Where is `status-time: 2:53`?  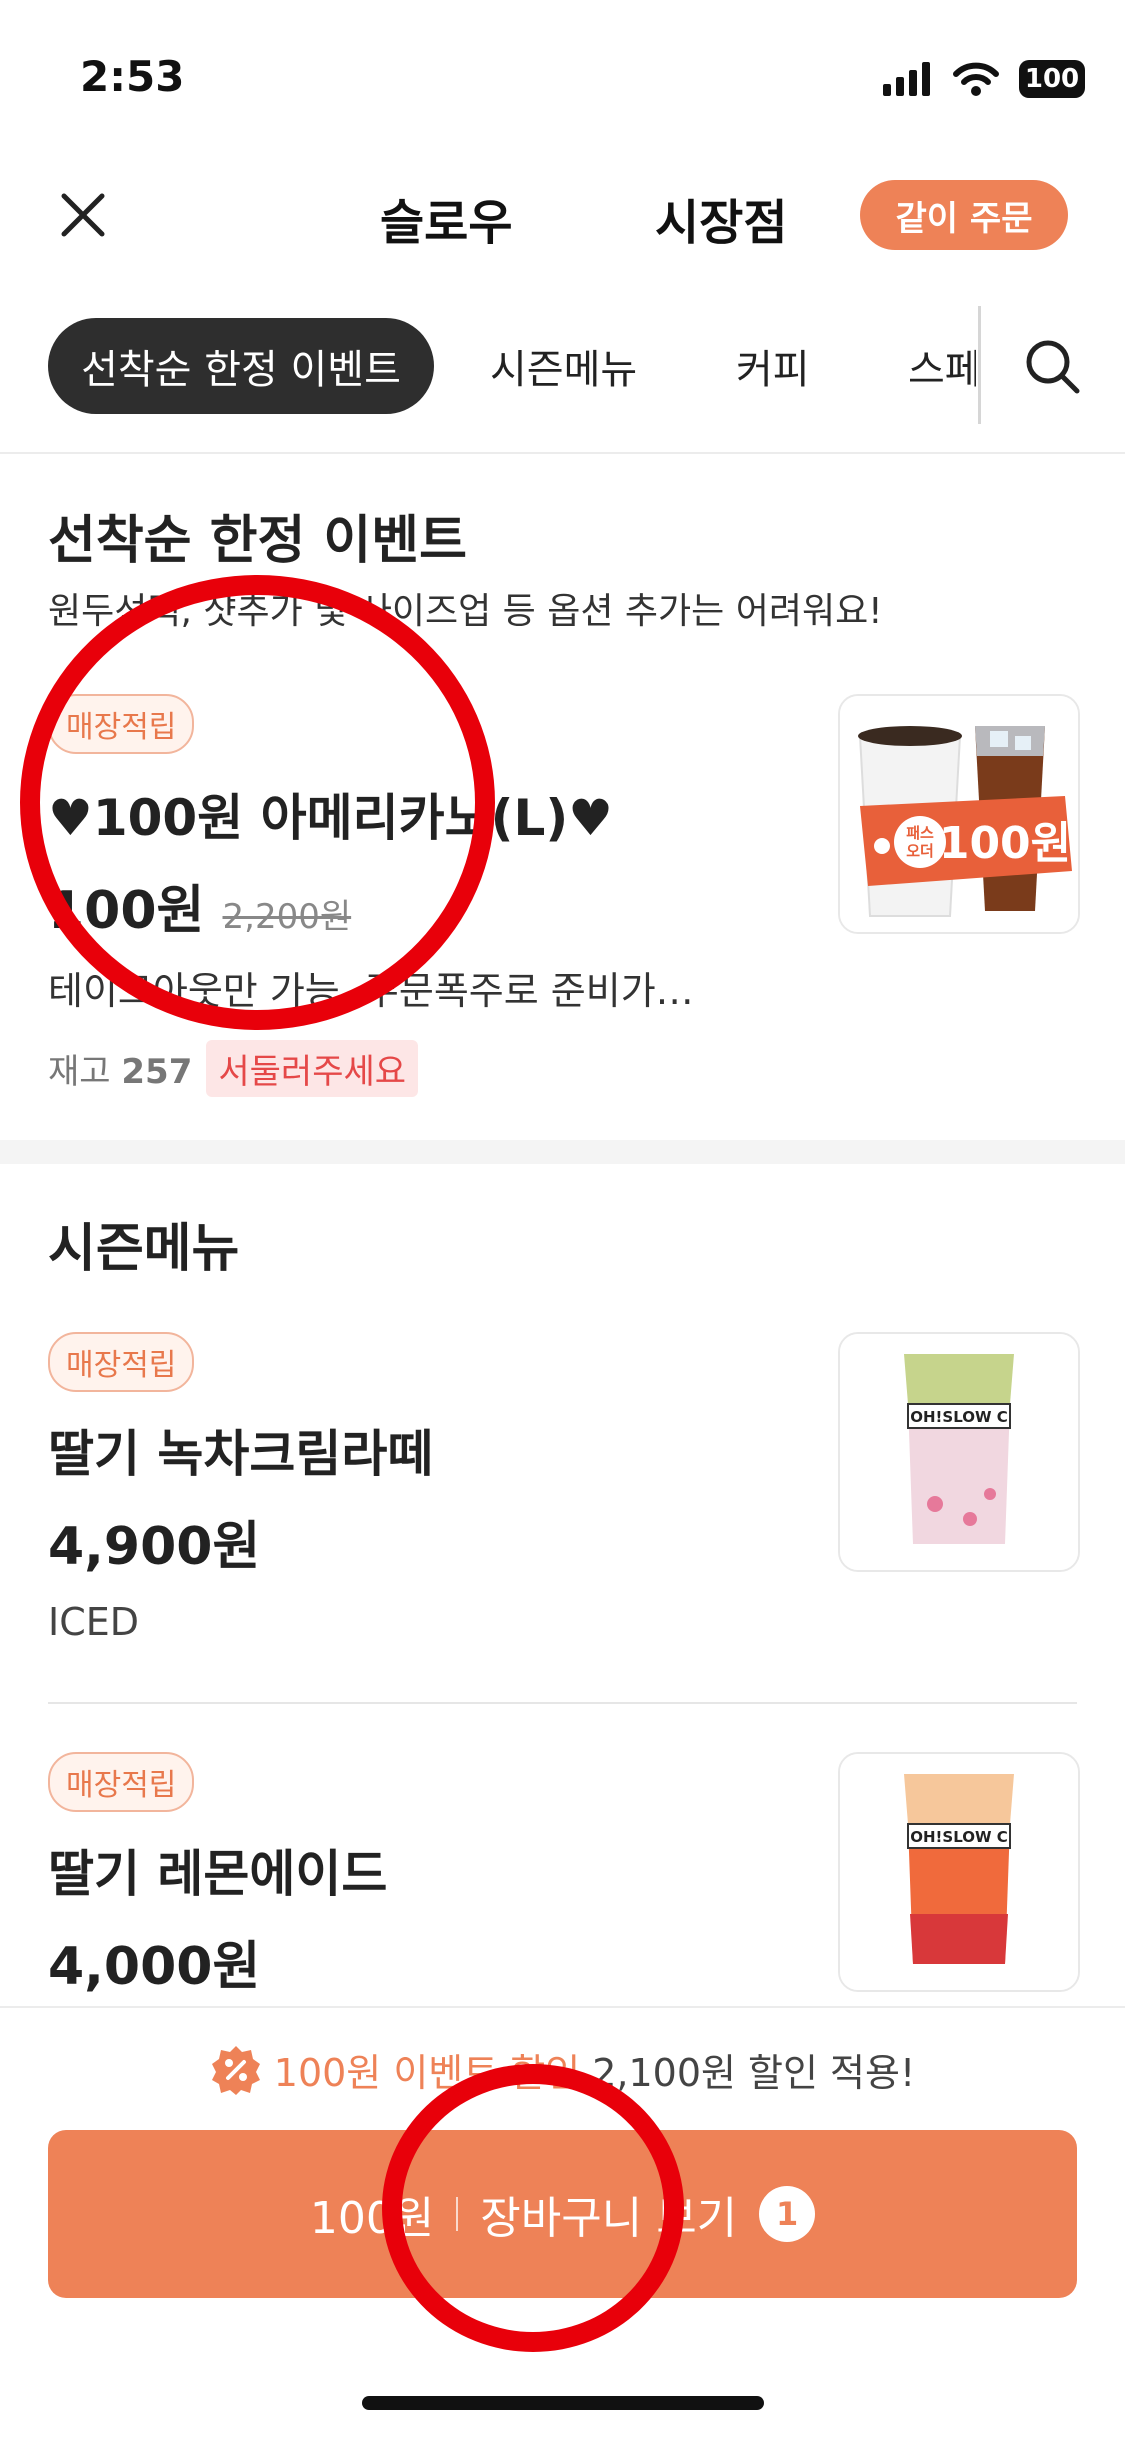 status-time: 2:53 is located at coordinates (132, 76).